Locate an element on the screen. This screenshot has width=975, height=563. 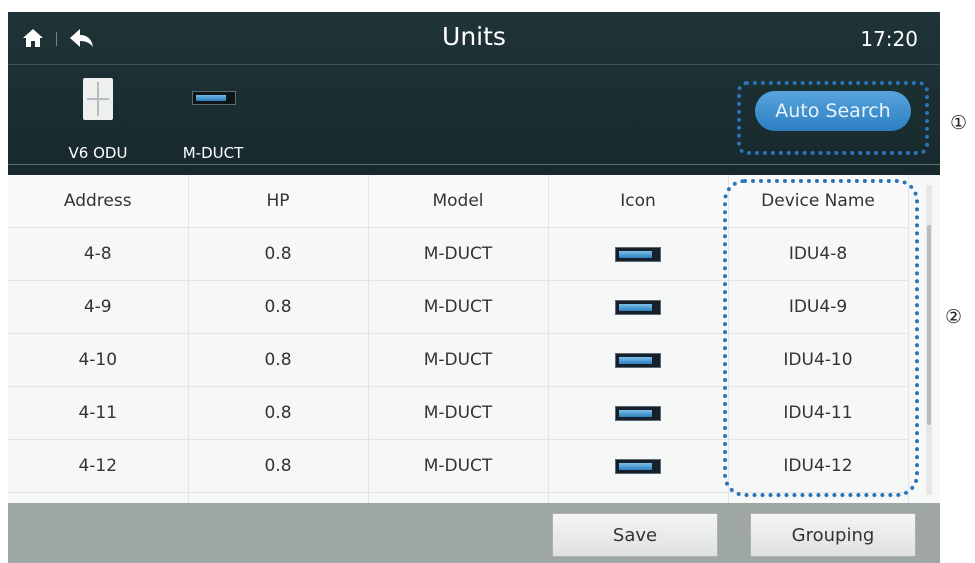
device-name-cell: IDU4-9 is located at coordinates (818, 307).